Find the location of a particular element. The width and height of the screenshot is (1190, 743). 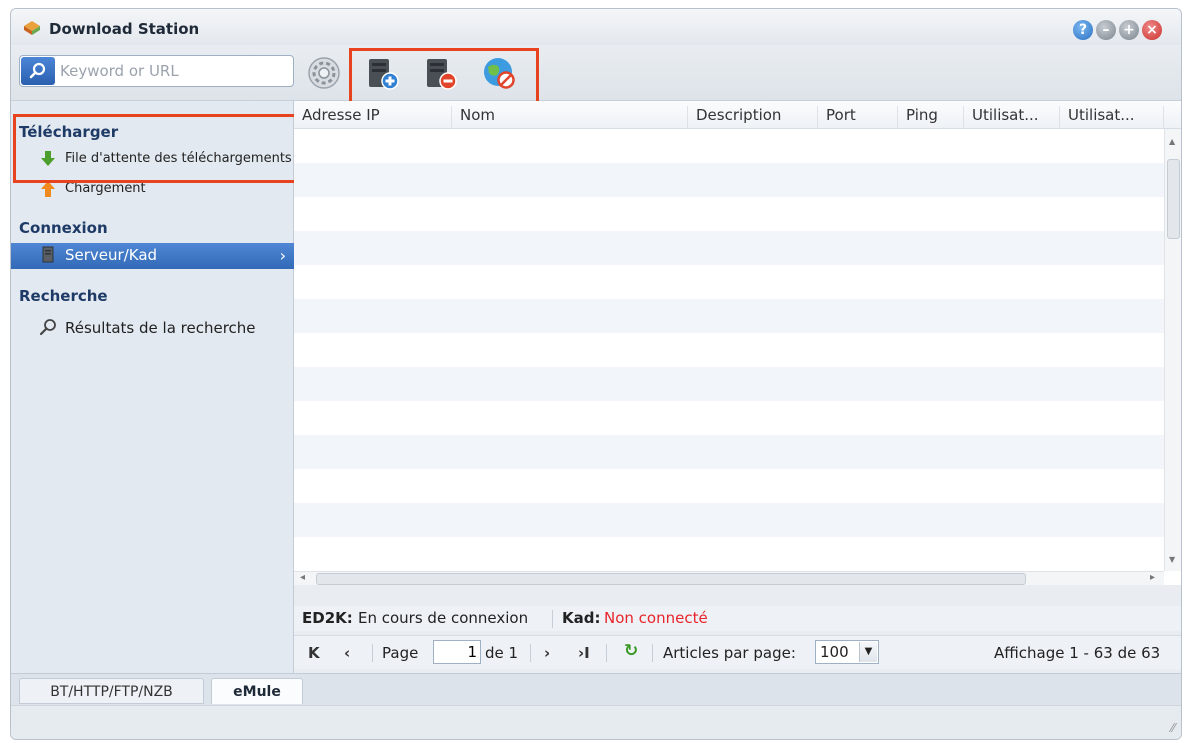

tab-bt-http-ftp-nzb: BT/HTTP/FTP/NZB is located at coordinates (111, 691).